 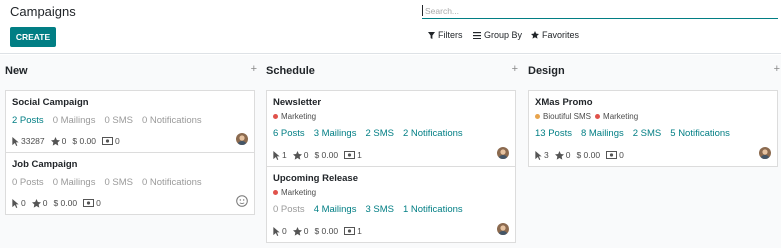 I want to click on filters-button: Filters, so click(x=445, y=35).